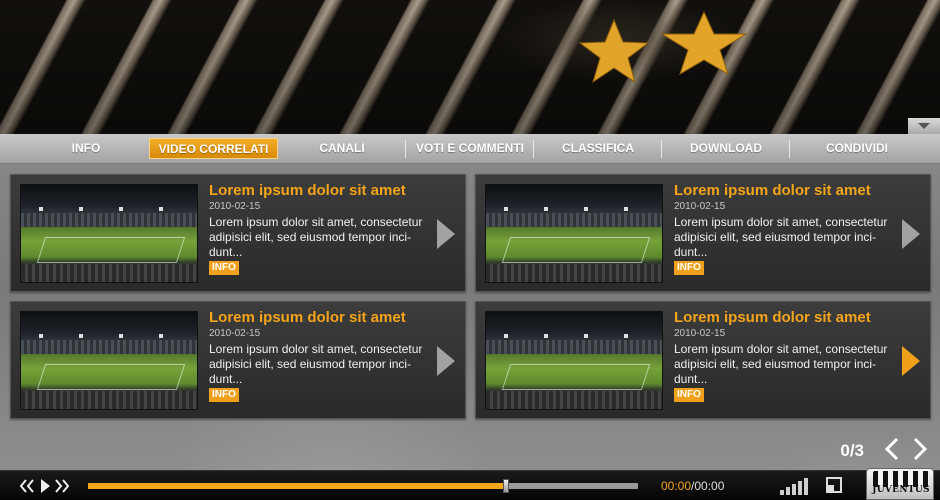 Image resolution: width=940 pixels, height=500 pixels. Describe the element at coordinates (726, 148) in the screenshot. I see `tab-download: DOWNLOAD` at that location.